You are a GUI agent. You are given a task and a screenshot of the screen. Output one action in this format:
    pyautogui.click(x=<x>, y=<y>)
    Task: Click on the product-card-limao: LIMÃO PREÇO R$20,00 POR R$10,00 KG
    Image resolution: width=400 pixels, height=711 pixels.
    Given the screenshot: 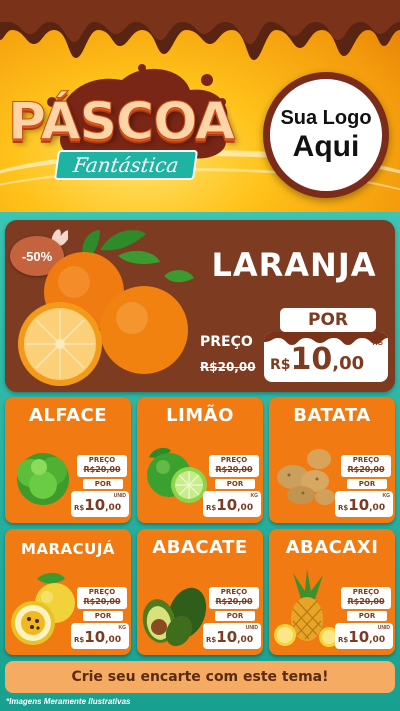 What is the action you would take?
    pyautogui.click(x=200, y=460)
    